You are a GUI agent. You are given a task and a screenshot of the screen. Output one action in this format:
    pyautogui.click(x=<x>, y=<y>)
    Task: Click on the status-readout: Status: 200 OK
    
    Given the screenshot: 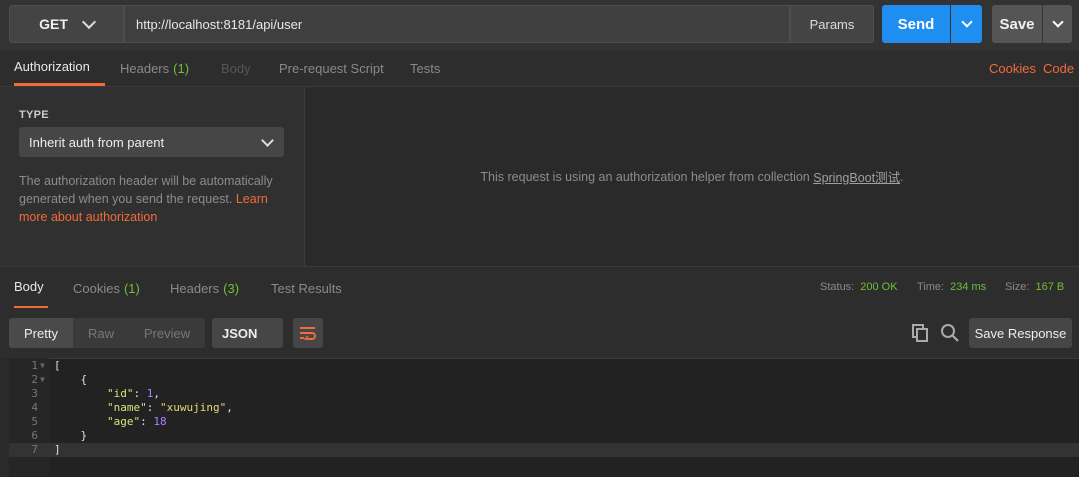 What is the action you would take?
    pyautogui.click(x=859, y=287)
    